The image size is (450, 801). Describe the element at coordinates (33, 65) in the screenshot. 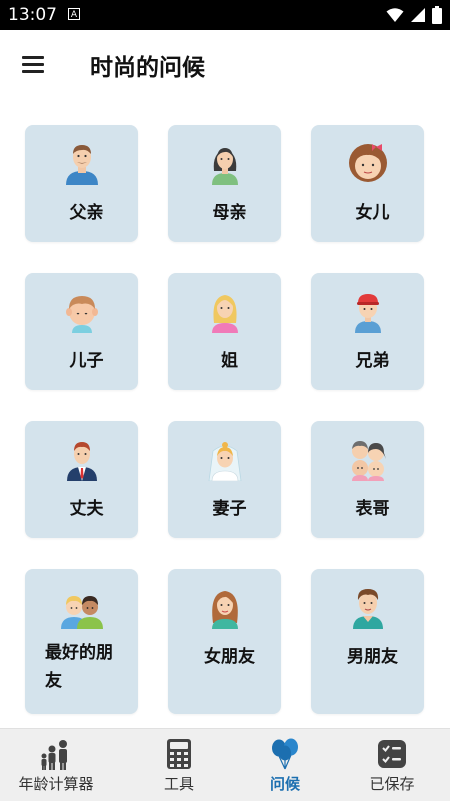

I see `hamburger-menu-icon` at that location.